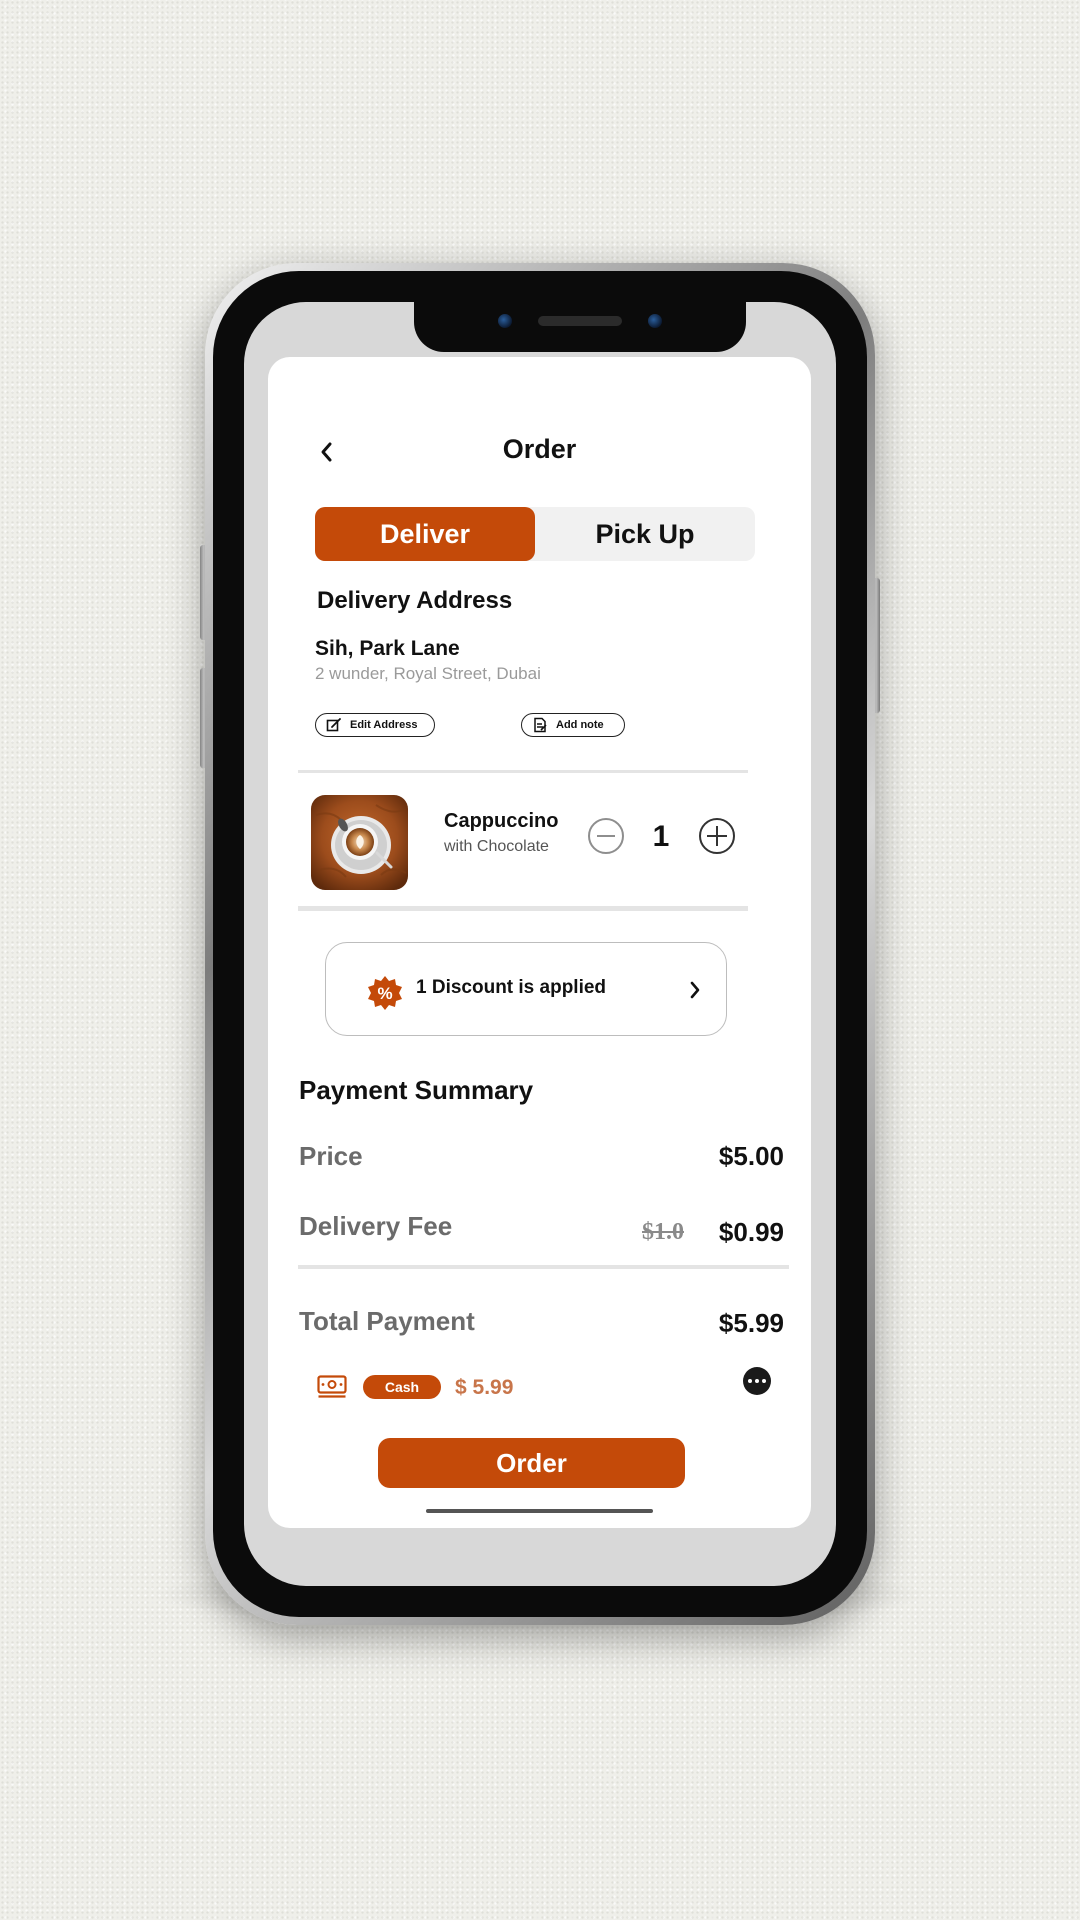 This screenshot has width=1080, height=1920. What do you see at coordinates (539, 1511) in the screenshot?
I see `home-indicator` at bounding box center [539, 1511].